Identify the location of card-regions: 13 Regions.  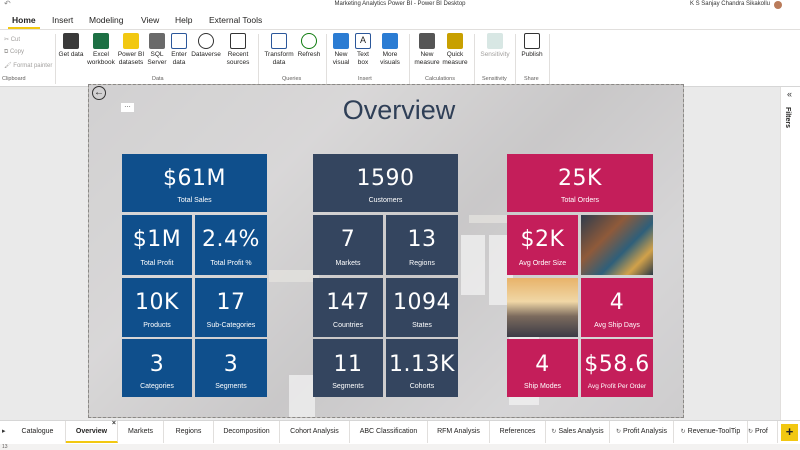
(422, 245).